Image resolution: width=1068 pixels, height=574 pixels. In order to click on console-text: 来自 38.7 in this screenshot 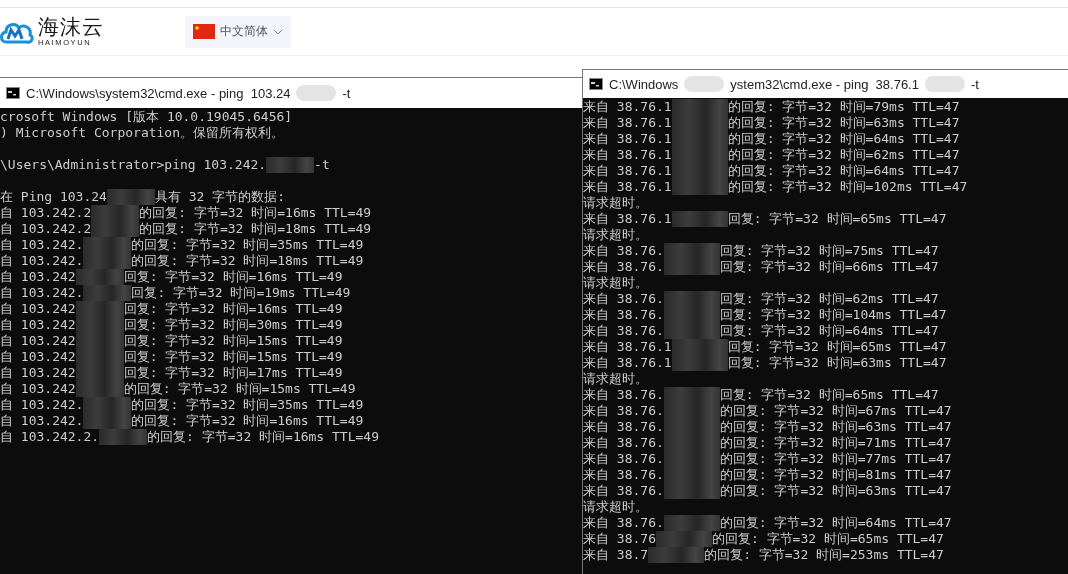, I will do `click(616, 555)`.